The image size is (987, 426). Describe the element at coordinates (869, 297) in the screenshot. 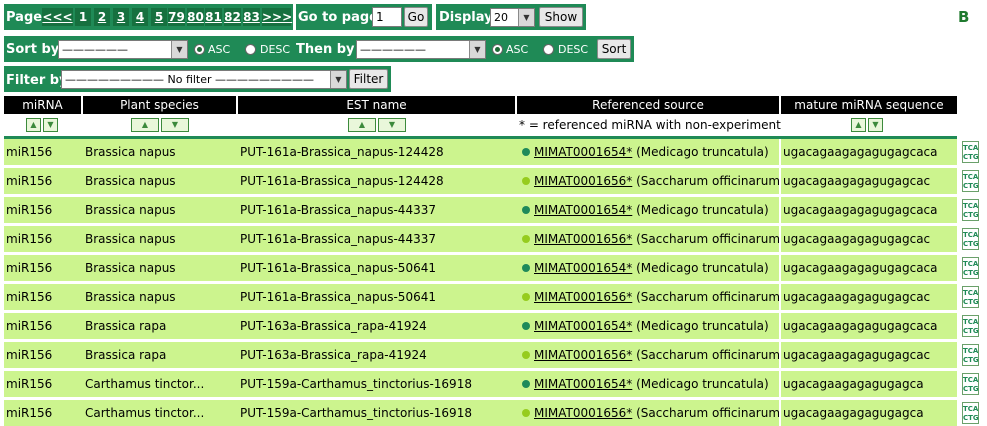

I see `cell-mature-sequence: ugacagaagagagugagcac` at that location.